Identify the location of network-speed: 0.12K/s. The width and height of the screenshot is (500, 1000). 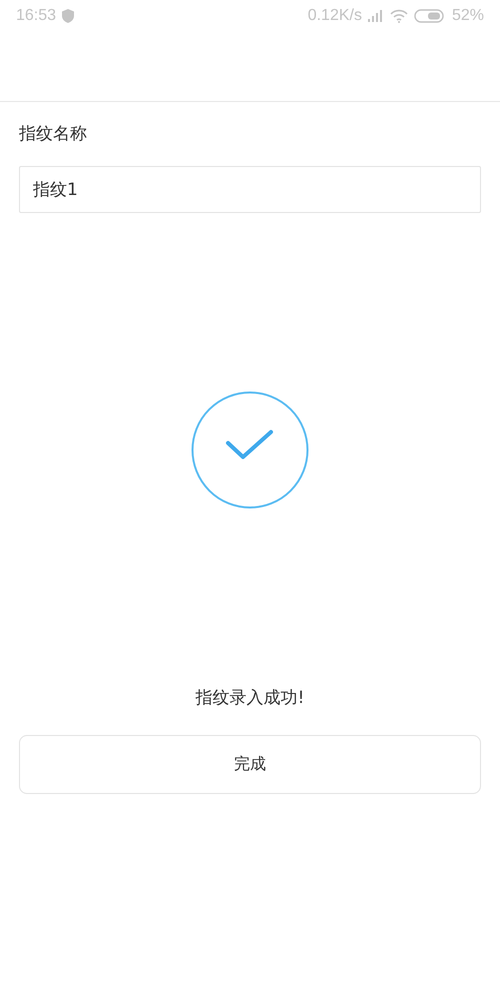
(335, 16).